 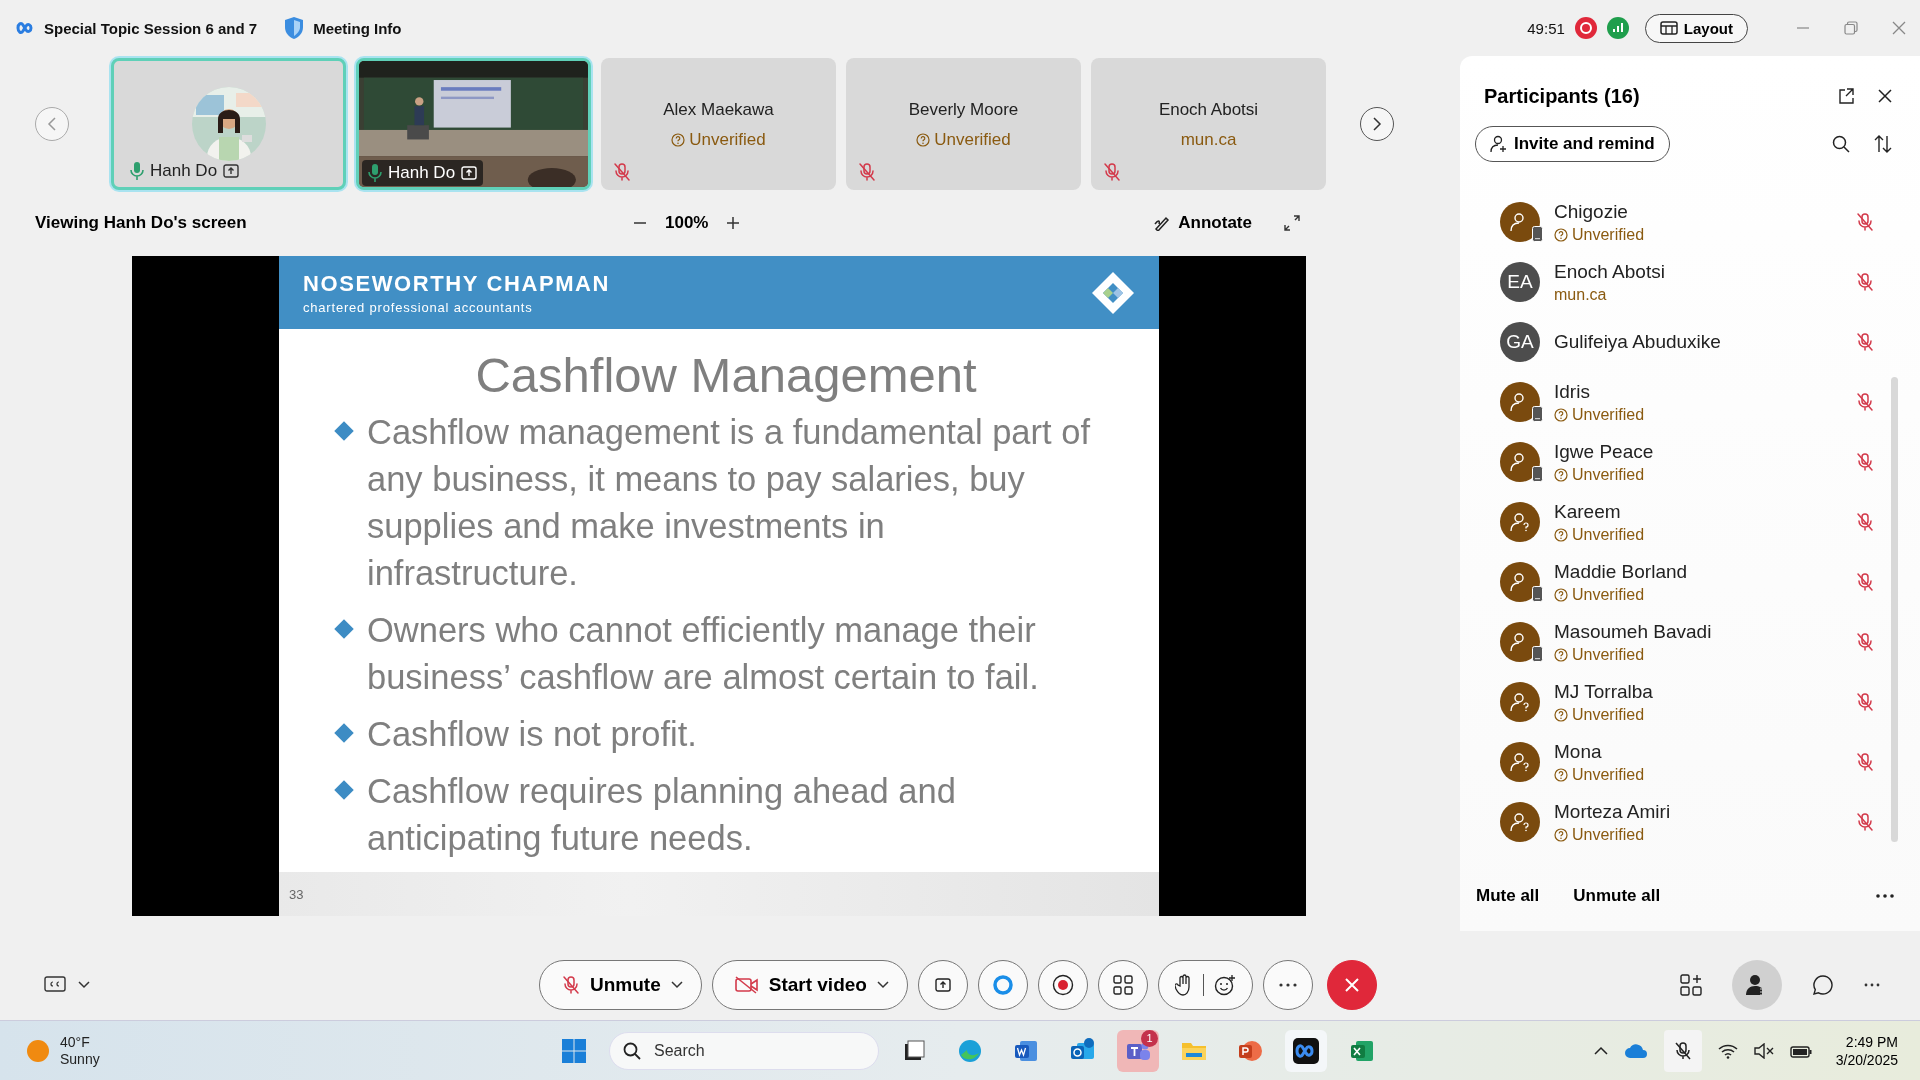 What do you see at coordinates (1224, 985) in the screenshot?
I see `emoji-icon` at bounding box center [1224, 985].